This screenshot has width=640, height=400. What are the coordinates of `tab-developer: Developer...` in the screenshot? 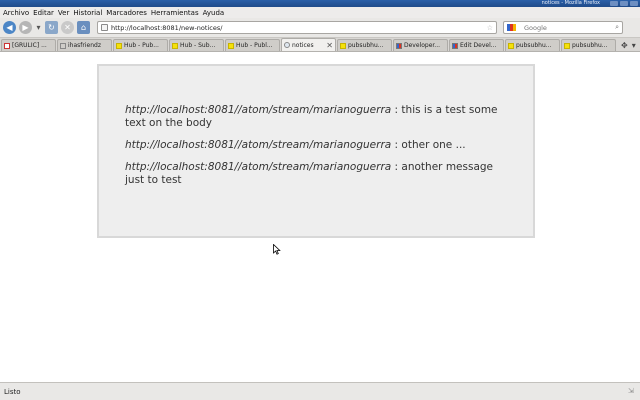 It's located at (420, 45).